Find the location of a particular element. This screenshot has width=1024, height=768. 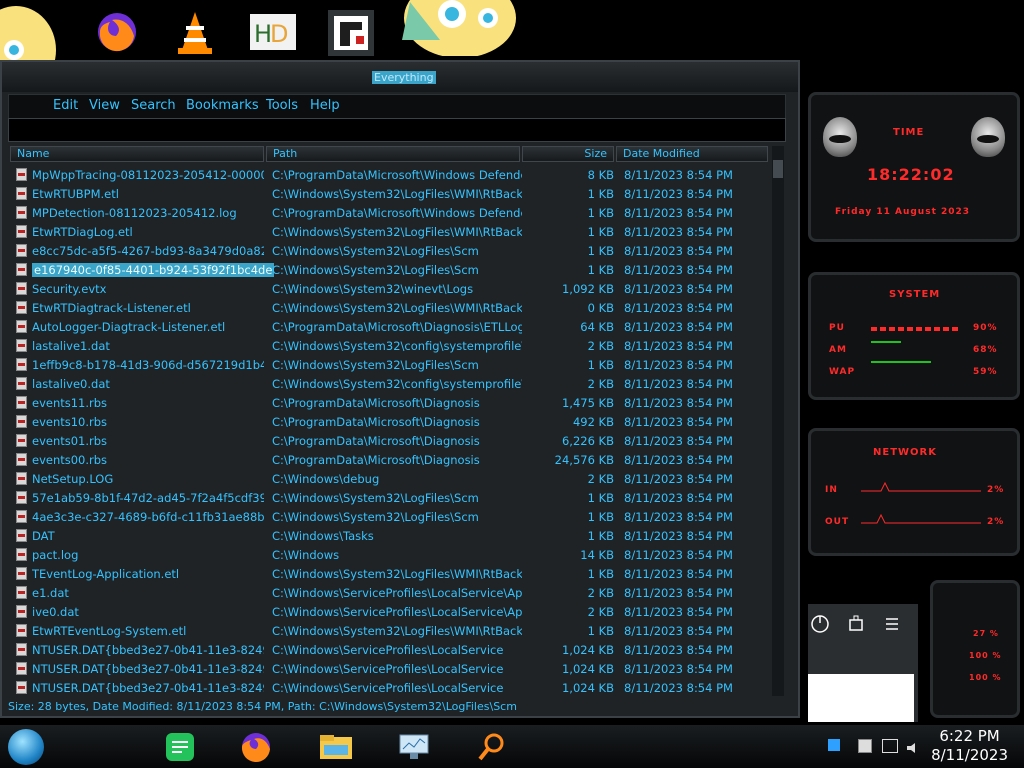

side-panel is located at coordinates (863, 663).